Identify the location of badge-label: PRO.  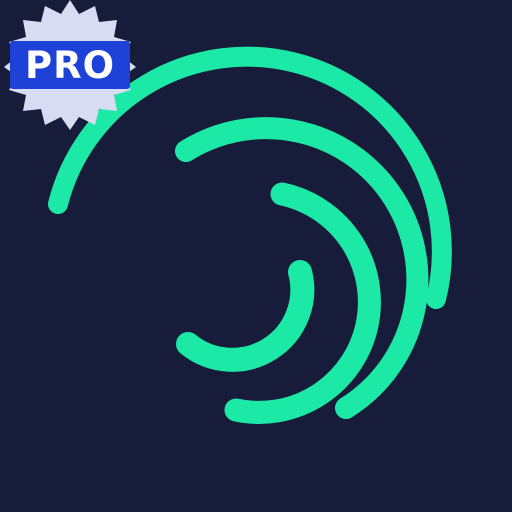
(70, 65).